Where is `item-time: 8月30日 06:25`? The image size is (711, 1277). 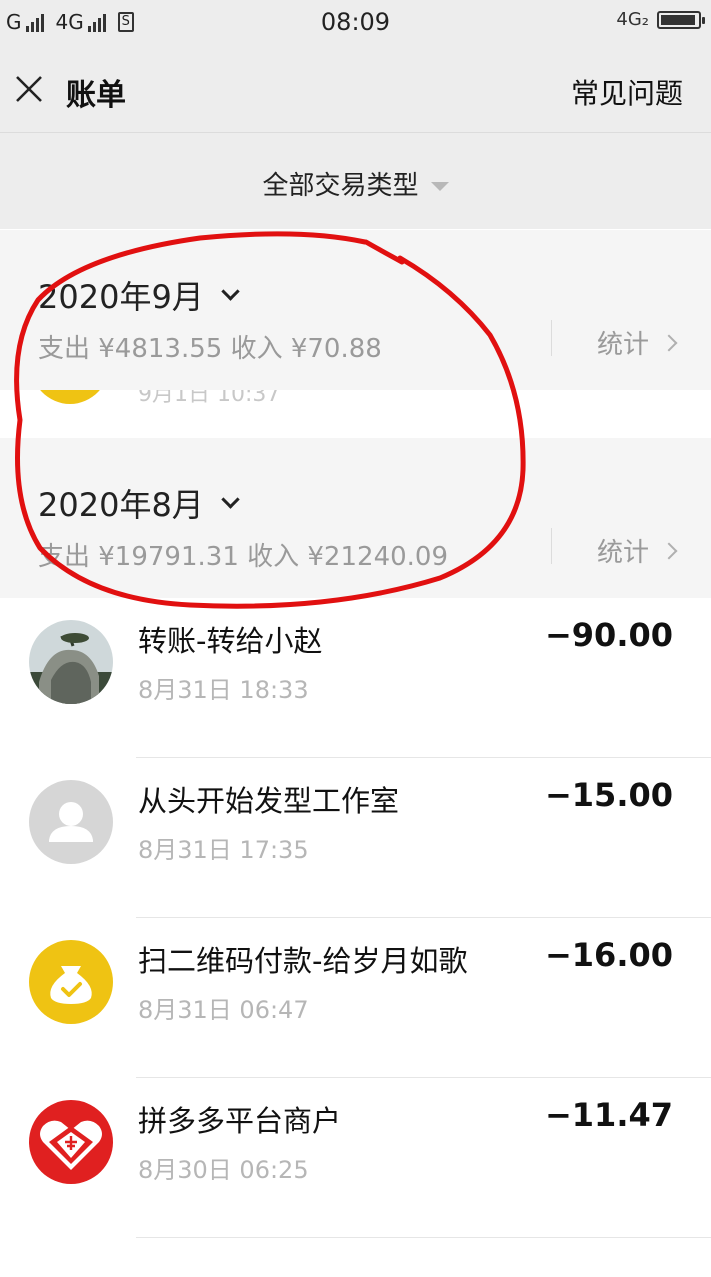
item-time: 8月30日 06:25 is located at coordinates (223, 1170).